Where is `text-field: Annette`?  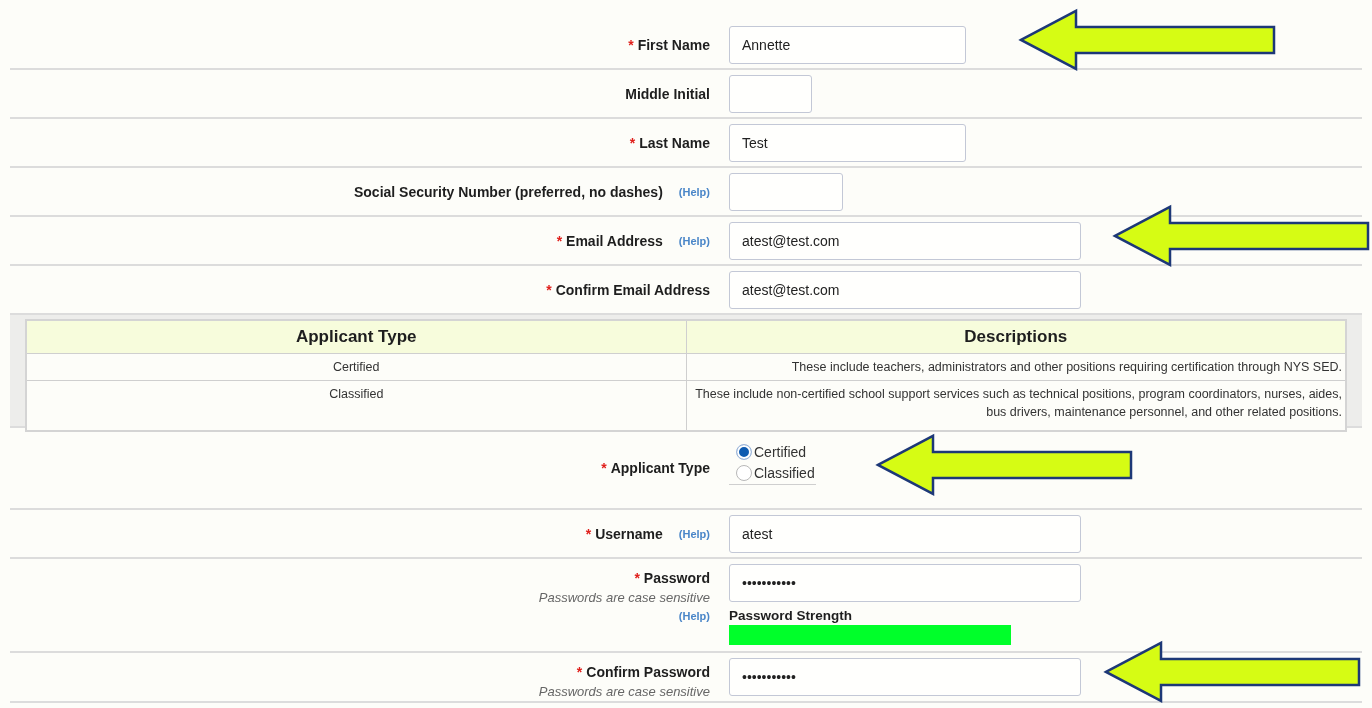
text-field: Annette is located at coordinates (847, 44).